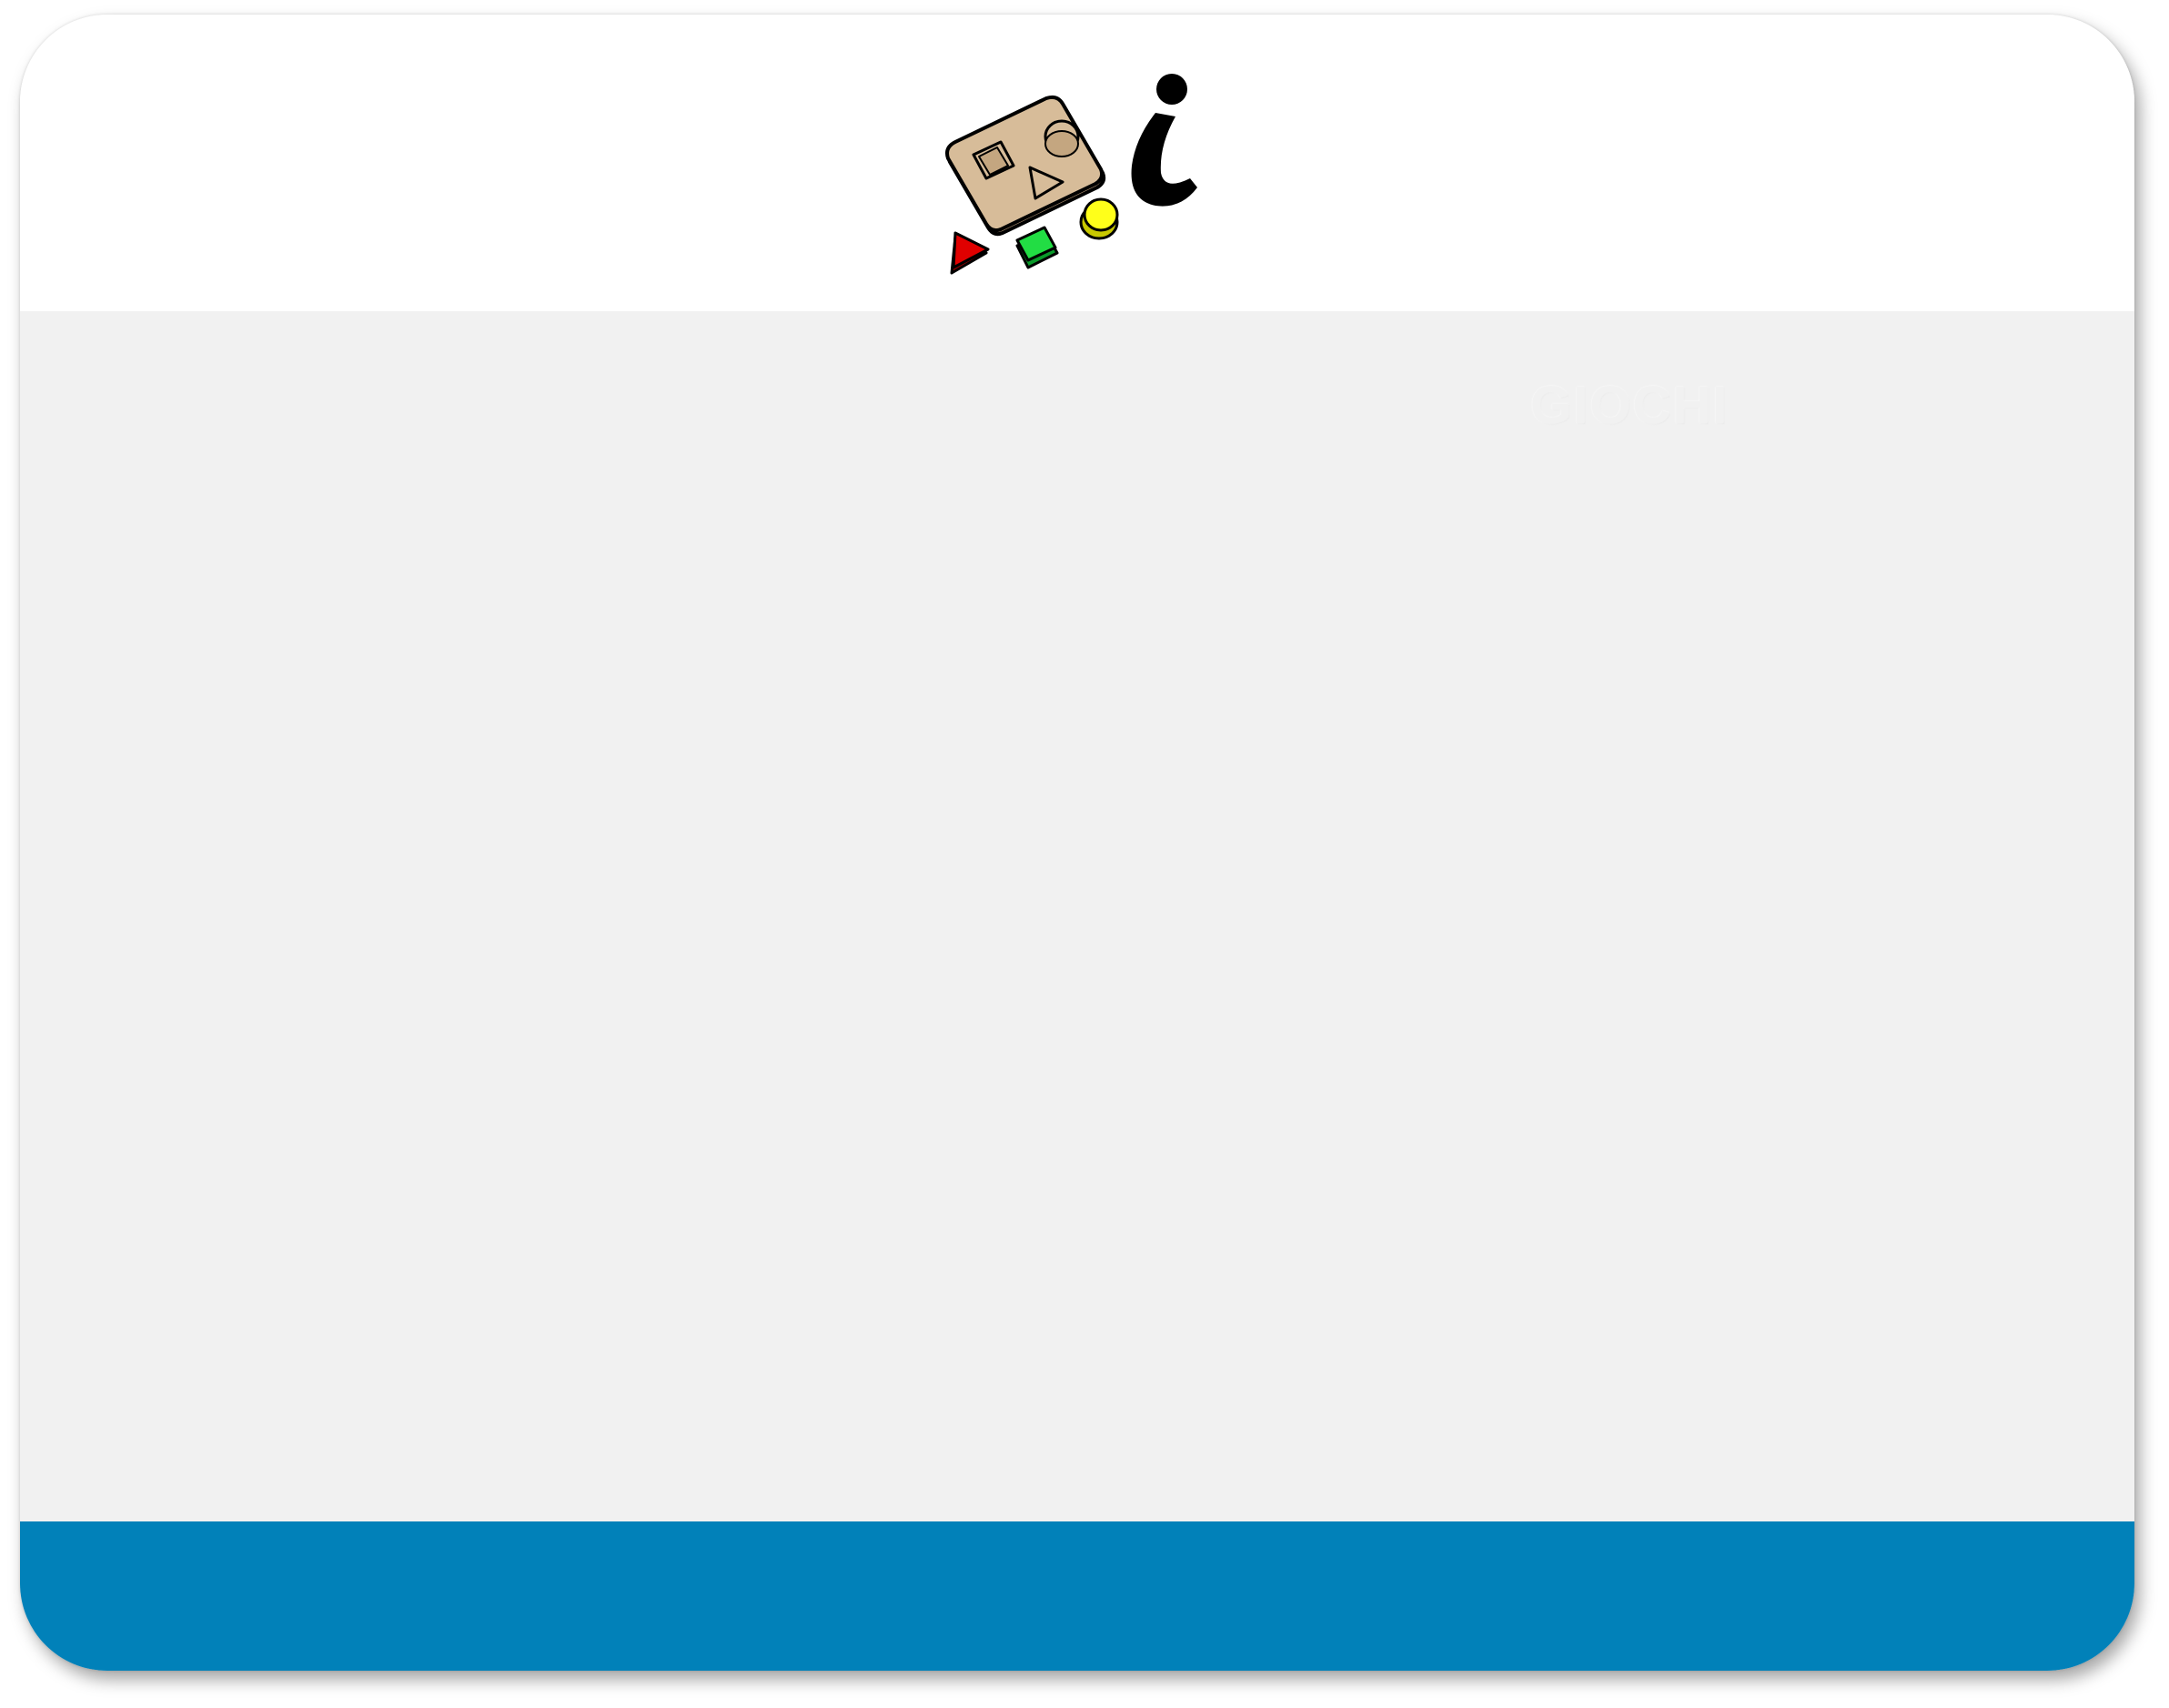  I want to click on green-square-piece, so click(1037, 247).